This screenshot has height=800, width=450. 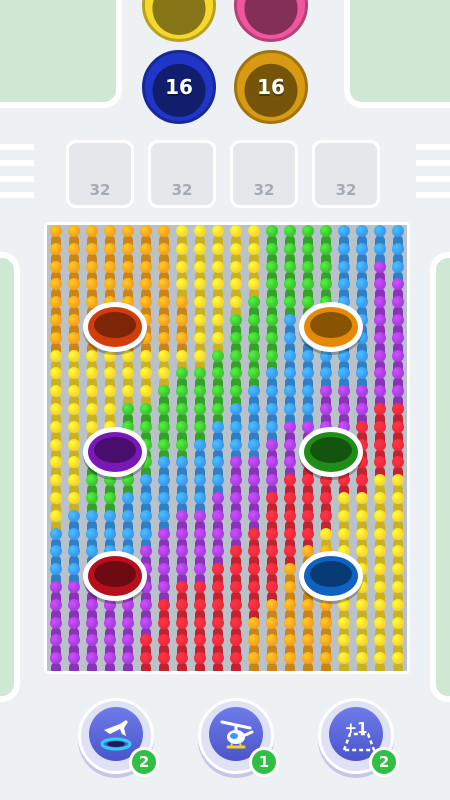 What do you see at coordinates (271, 21) in the screenshot?
I see `pink-bucket` at bounding box center [271, 21].